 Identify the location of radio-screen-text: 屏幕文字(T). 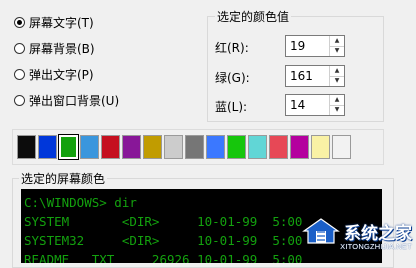
(54, 22).